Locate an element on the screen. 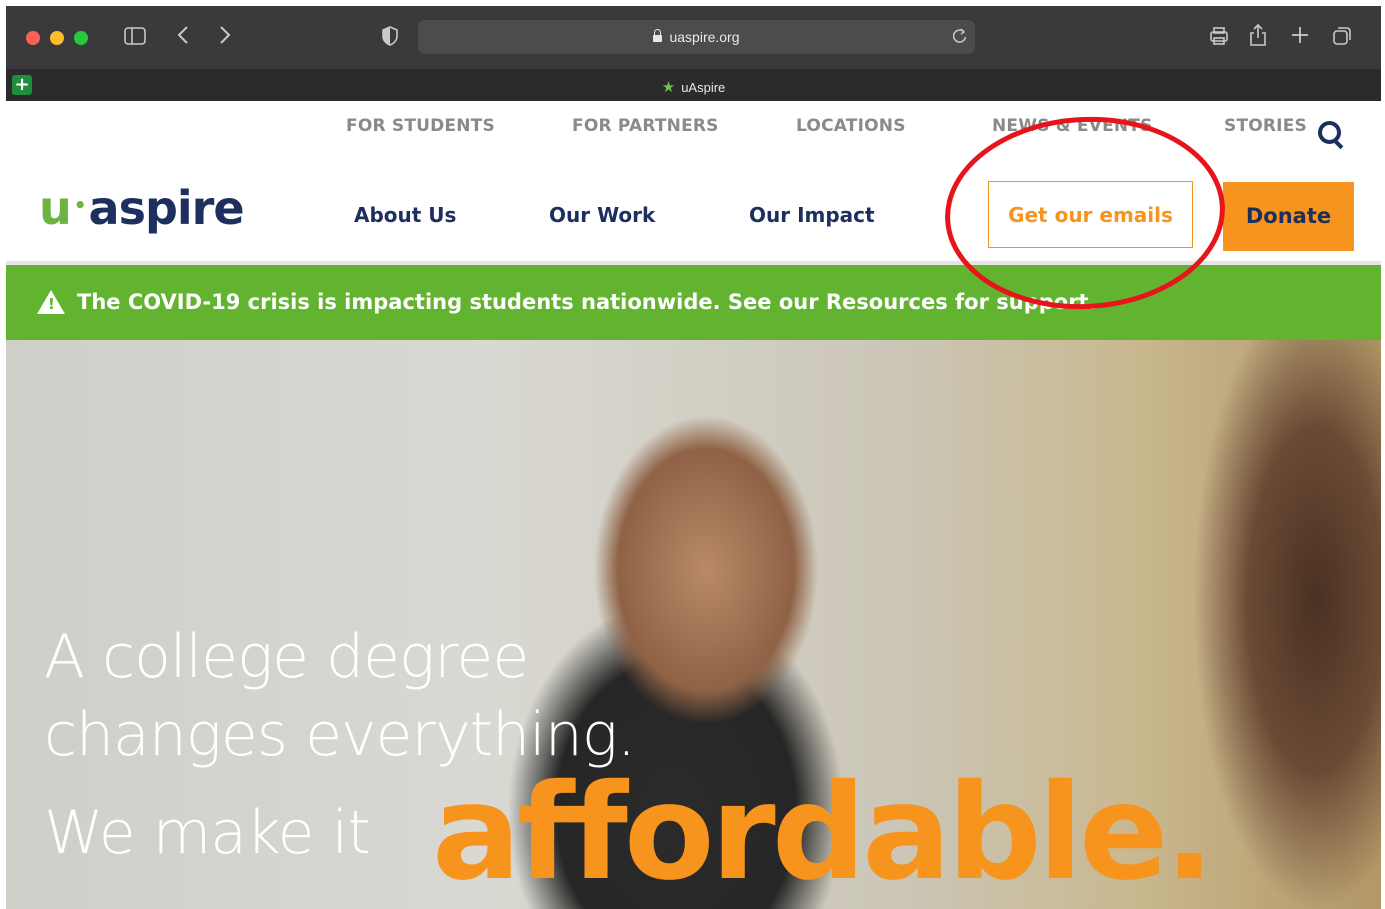  browser-toolbar: uaspire.org is located at coordinates (693, 37).